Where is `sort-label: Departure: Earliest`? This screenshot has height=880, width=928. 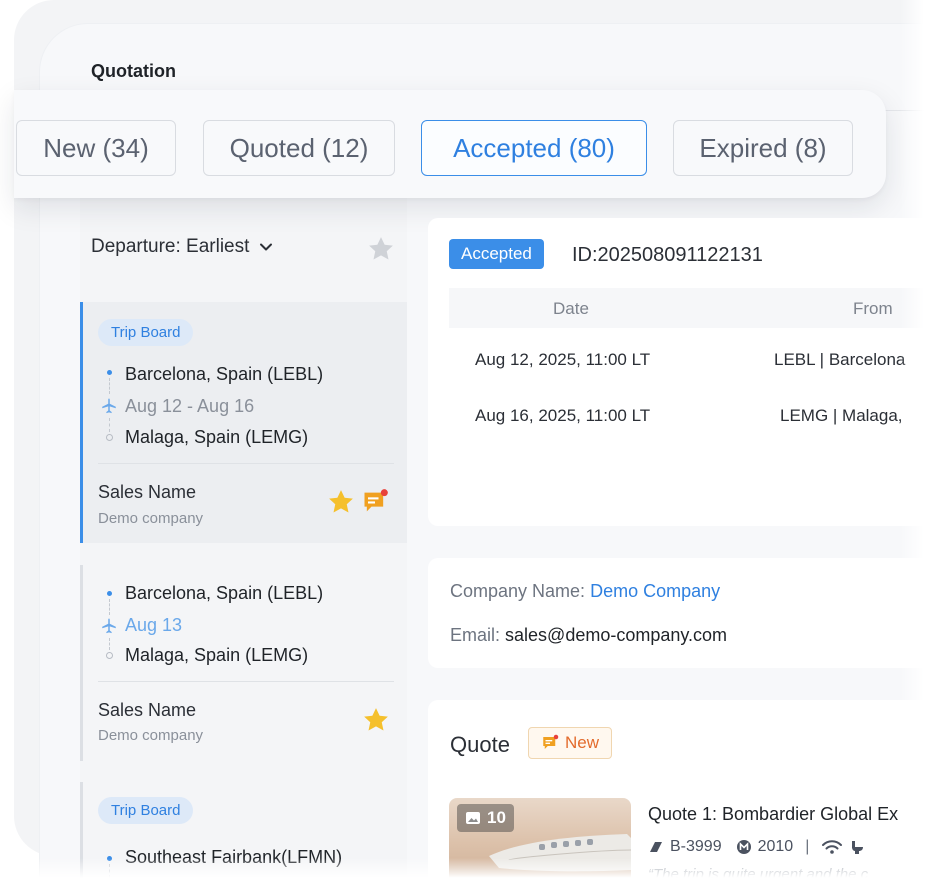
sort-label: Departure: Earliest is located at coordinates (170, 246).